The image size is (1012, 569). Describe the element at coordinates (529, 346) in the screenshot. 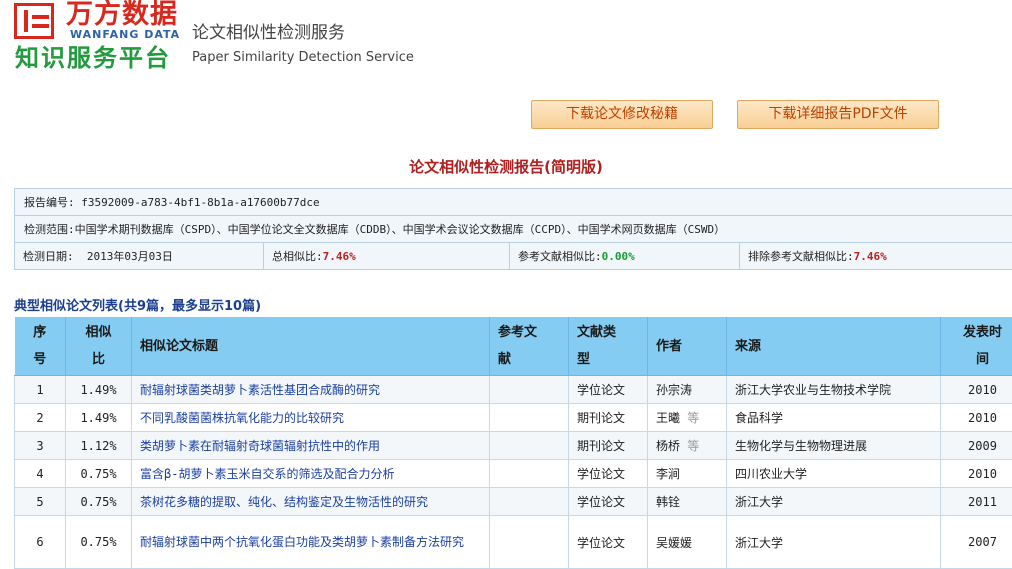

I see `col-header-ref: 参考文献` at that location.